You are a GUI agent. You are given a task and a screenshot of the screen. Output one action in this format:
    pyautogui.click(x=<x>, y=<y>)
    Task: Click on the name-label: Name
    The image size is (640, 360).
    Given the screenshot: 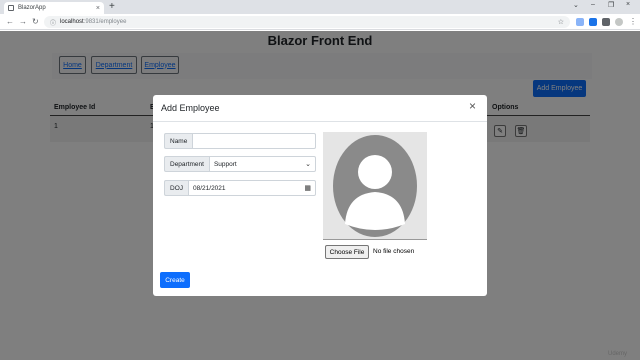 What is the action you would take?
    pyautogui.click(x=178, y=141)
    